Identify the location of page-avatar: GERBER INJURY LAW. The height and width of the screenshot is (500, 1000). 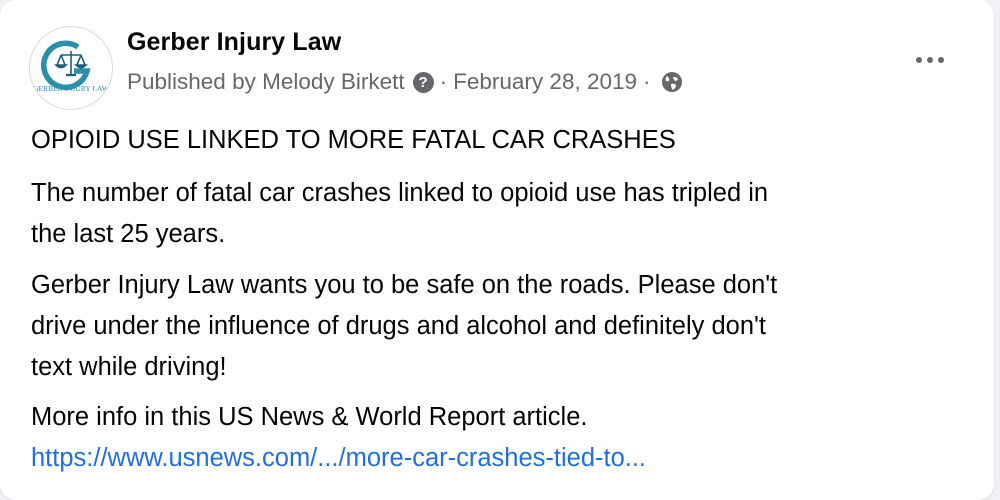
(71, 68).